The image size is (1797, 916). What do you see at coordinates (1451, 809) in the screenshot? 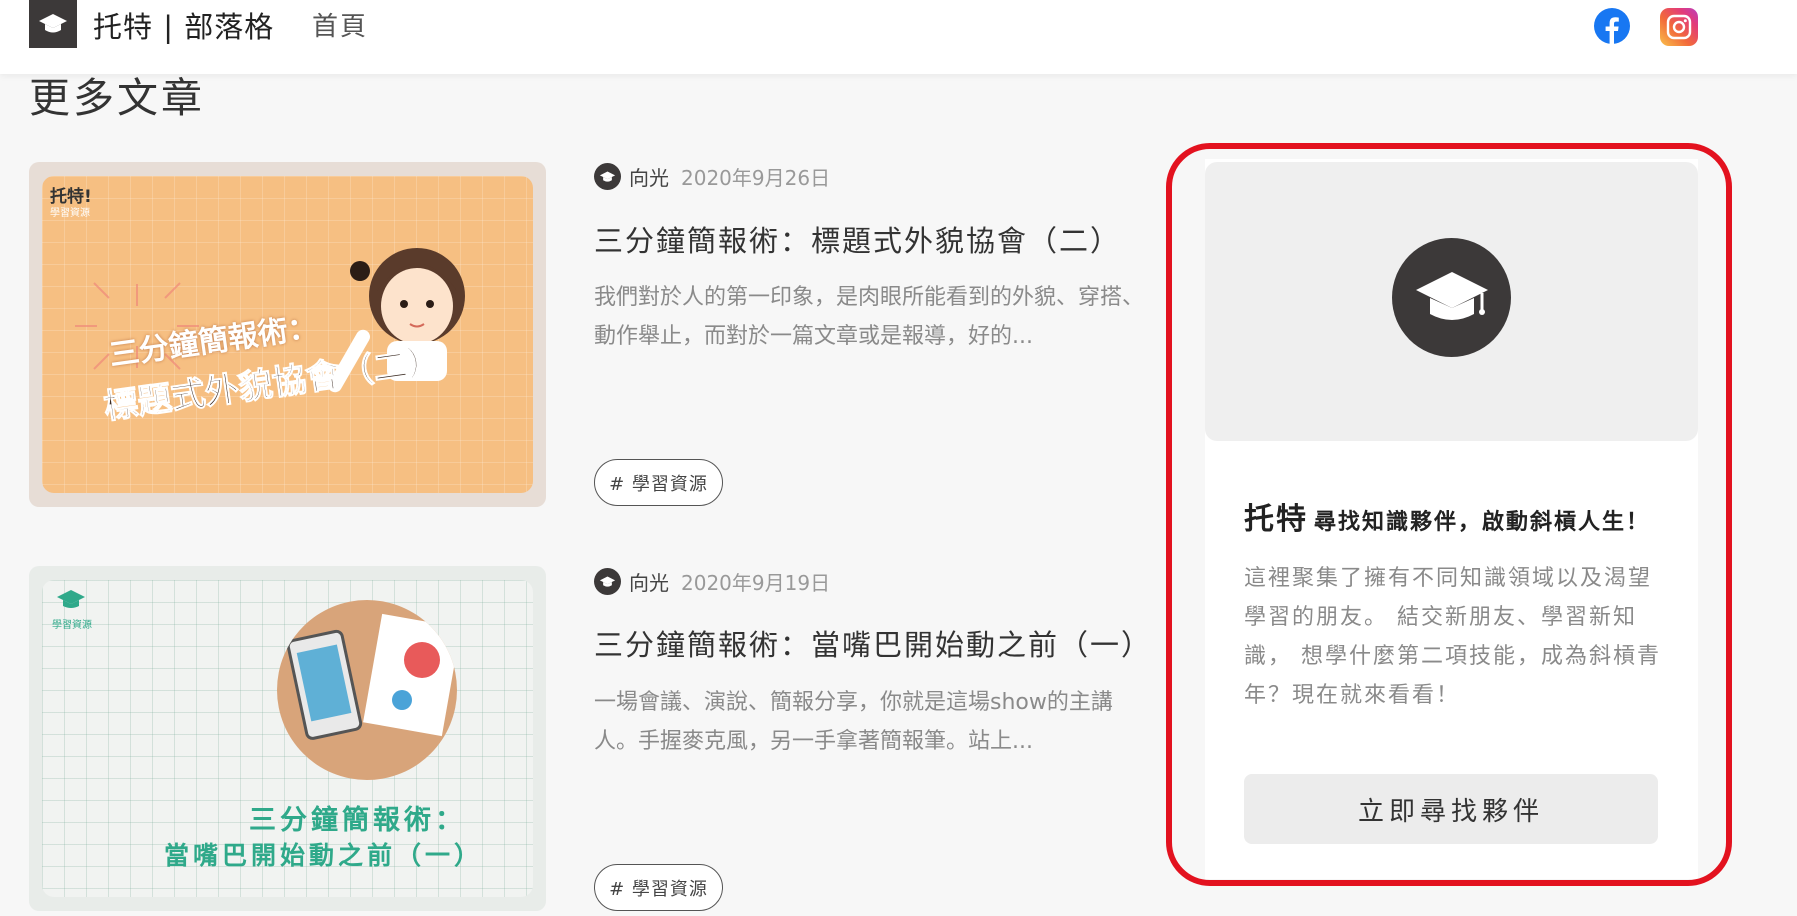
I see `find-partner-button: 立即尋找夥伴` at bounding box center [1451, 809].